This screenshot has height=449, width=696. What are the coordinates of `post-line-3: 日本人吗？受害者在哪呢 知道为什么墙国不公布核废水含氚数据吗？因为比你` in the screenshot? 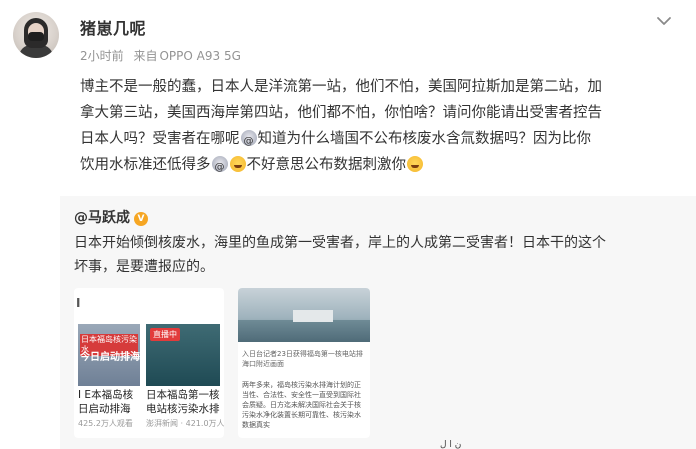 It's located at (380, 140).